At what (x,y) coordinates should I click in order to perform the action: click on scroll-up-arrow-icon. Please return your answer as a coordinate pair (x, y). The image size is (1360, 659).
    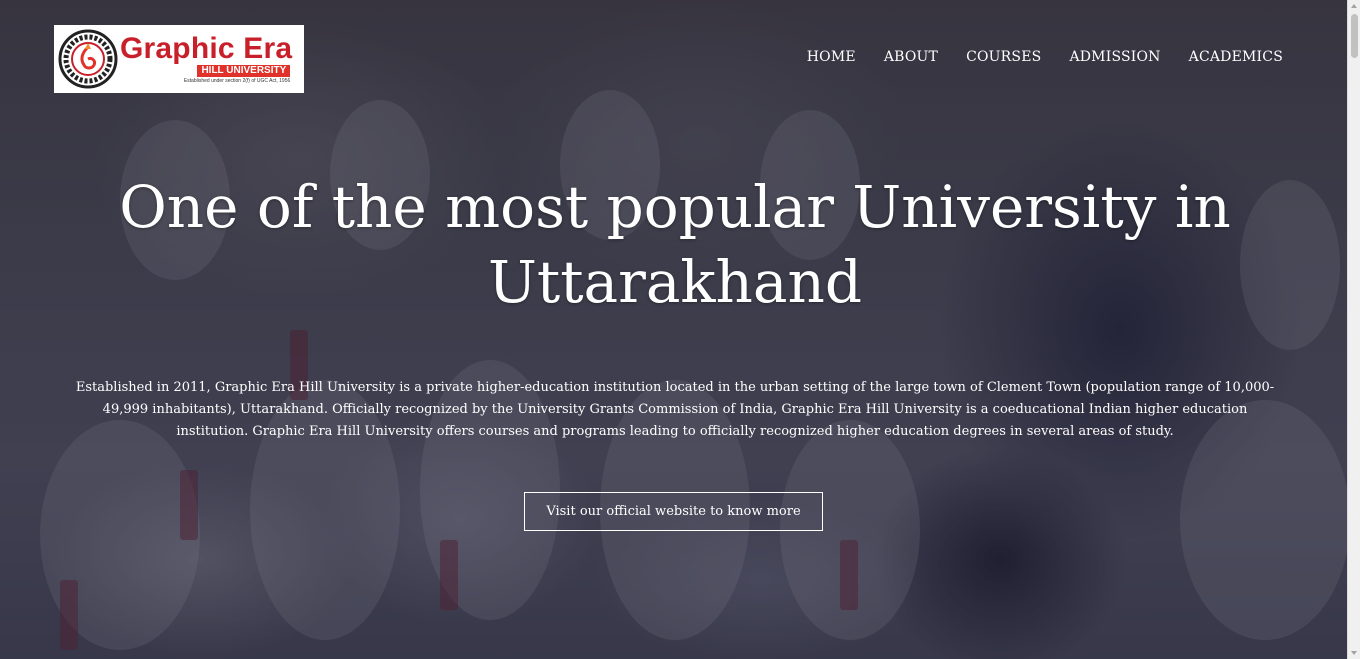
    Looking at the image, I should click on (1354, 6).